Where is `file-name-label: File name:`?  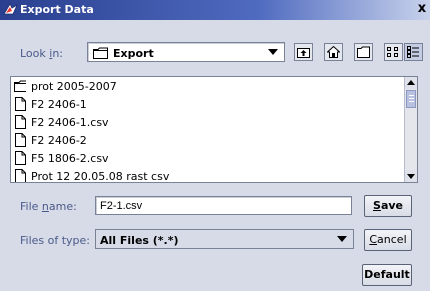
file-name-label: File name: is located at coordinates (48, 206).